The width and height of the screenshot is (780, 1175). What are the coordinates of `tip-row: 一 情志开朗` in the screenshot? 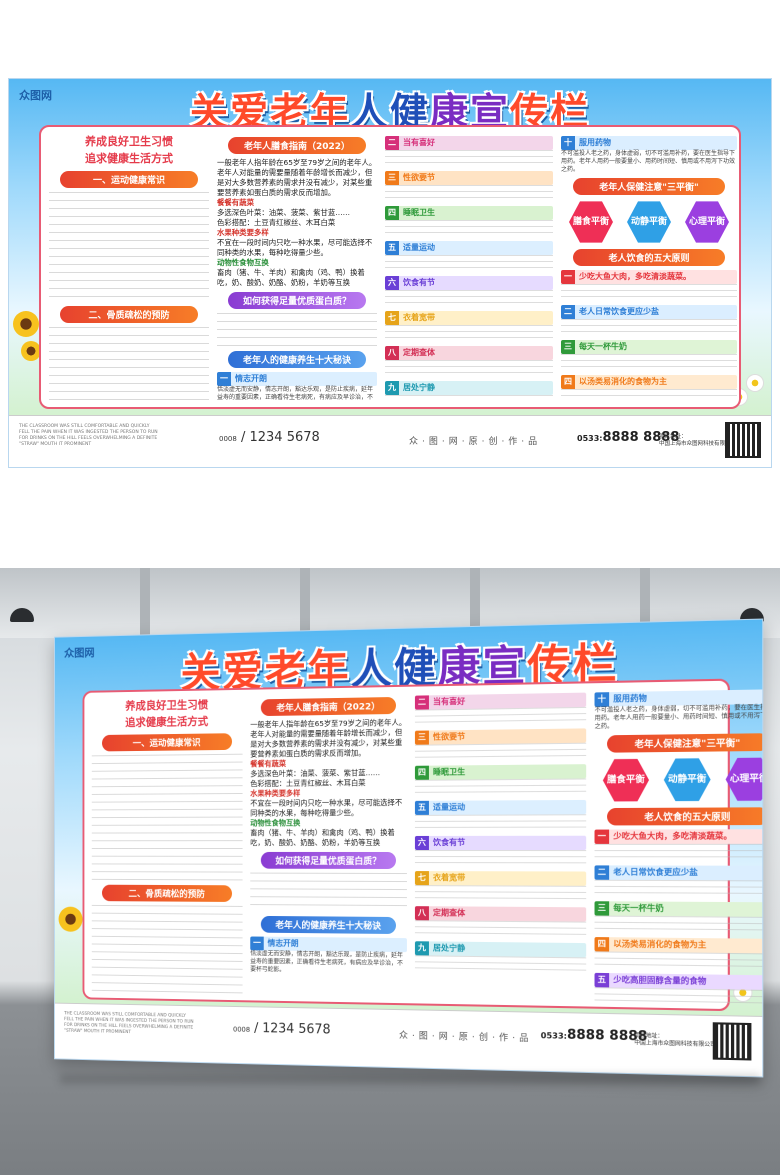 It's located at (297, 379).